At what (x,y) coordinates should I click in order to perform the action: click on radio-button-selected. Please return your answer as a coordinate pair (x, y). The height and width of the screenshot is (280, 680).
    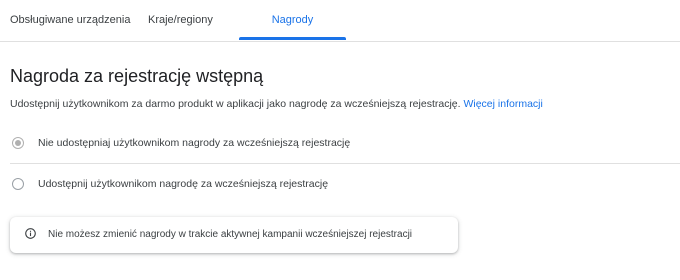
    Looking at the image, I should click on (18, 143).